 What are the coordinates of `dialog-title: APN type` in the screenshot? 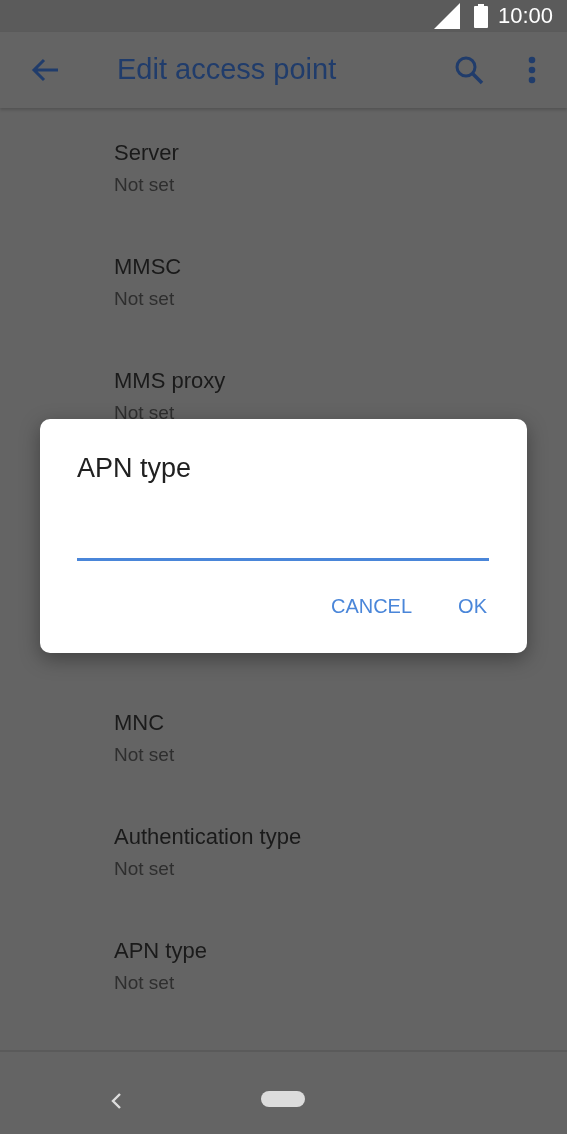 It's located at (134, 468).